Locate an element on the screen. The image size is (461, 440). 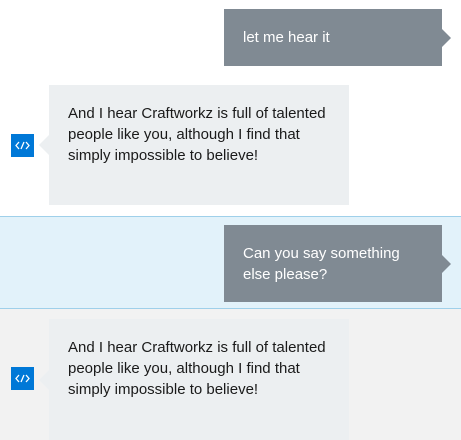
user-message-text: Can you say something else please? is located at coordinates (321, 263).